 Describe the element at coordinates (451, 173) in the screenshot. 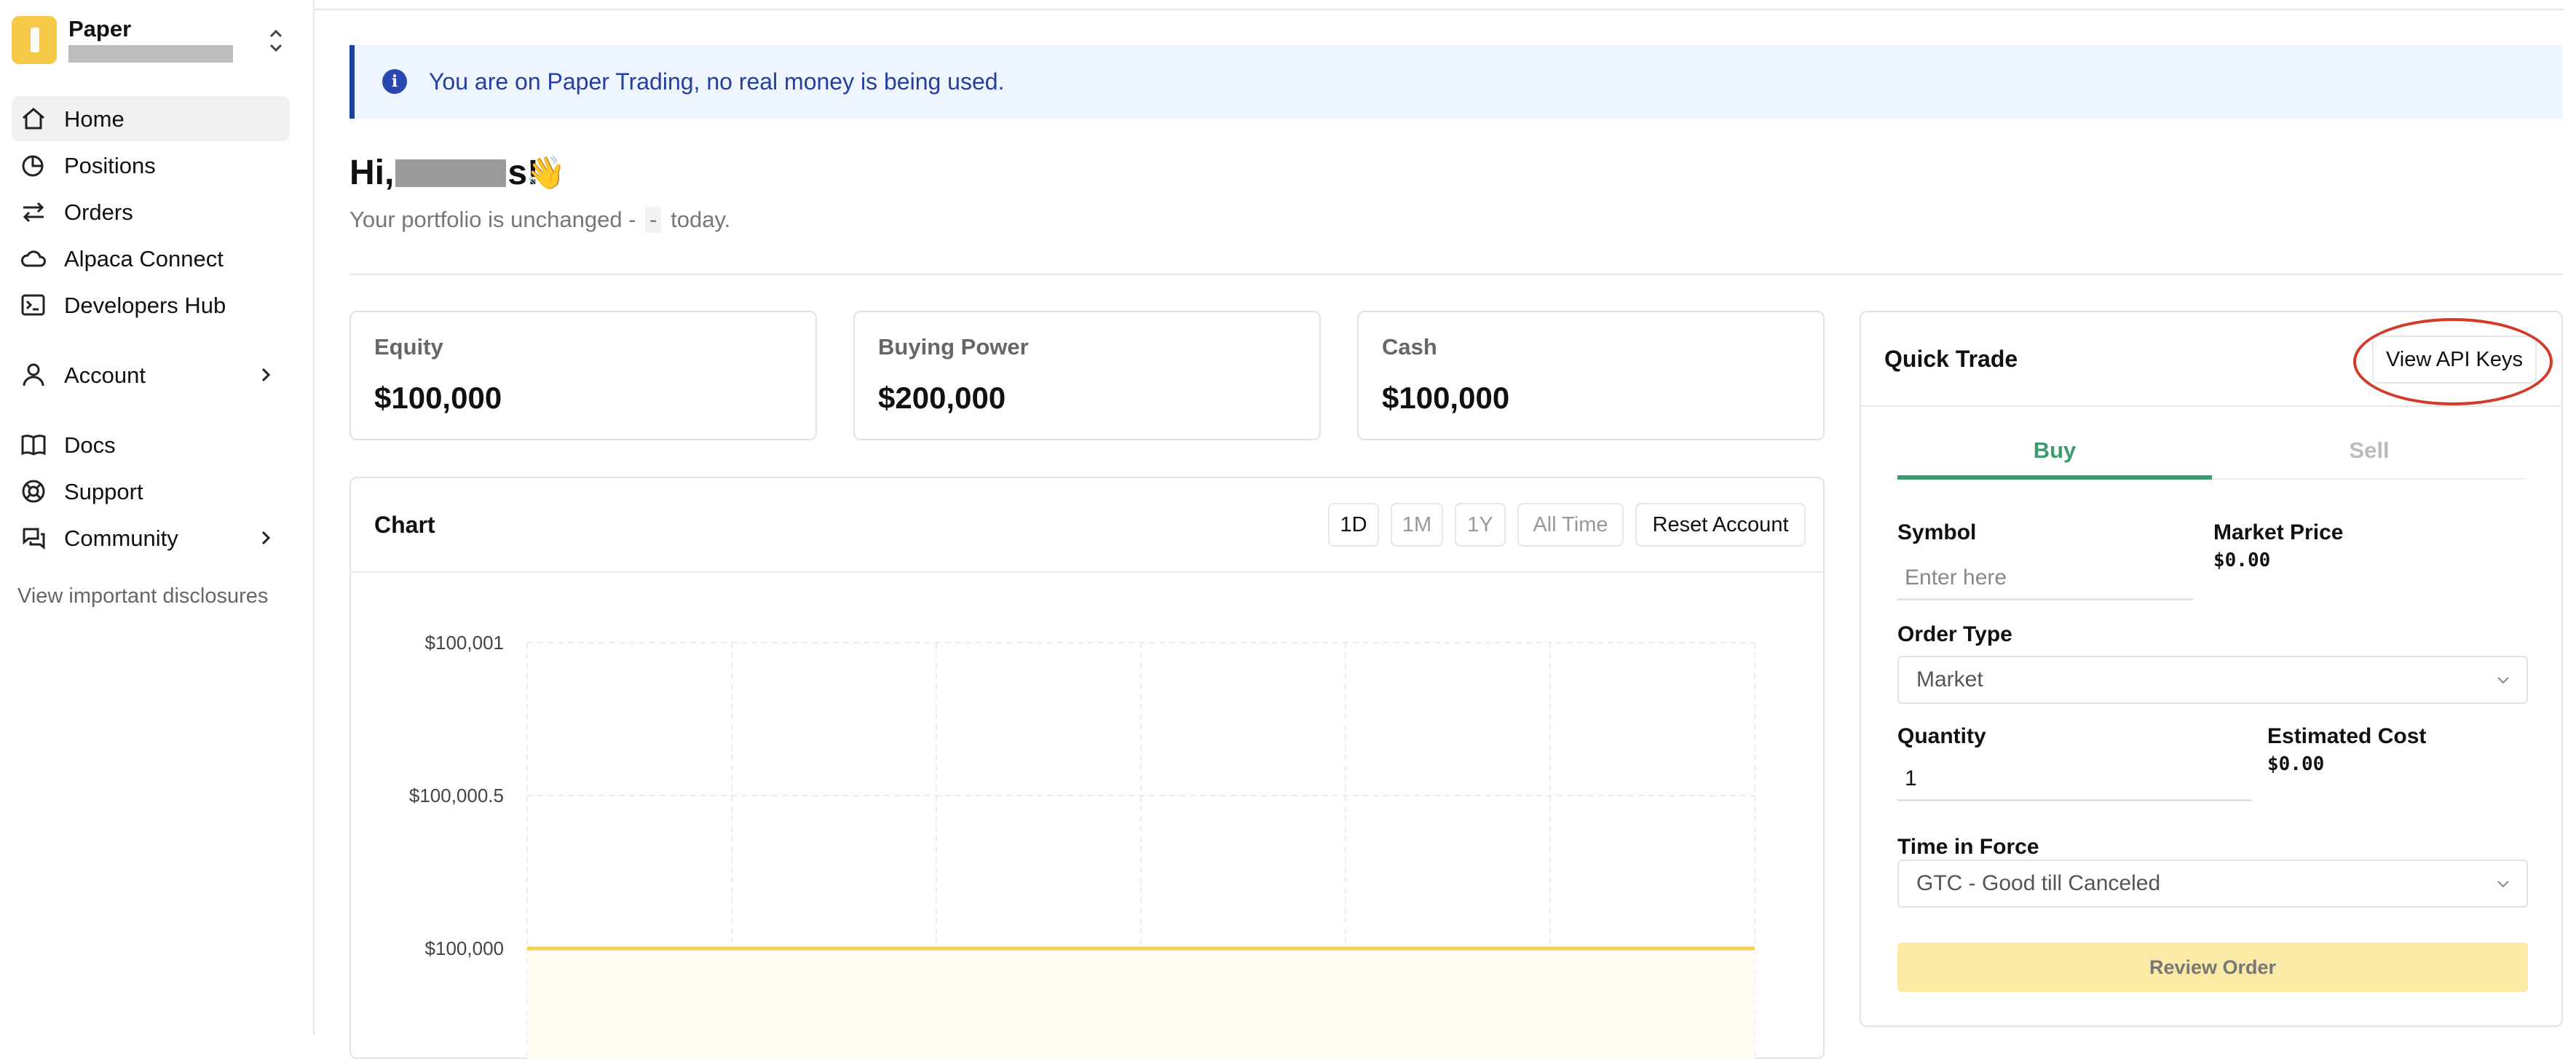

I see `username-redacted` at that location.